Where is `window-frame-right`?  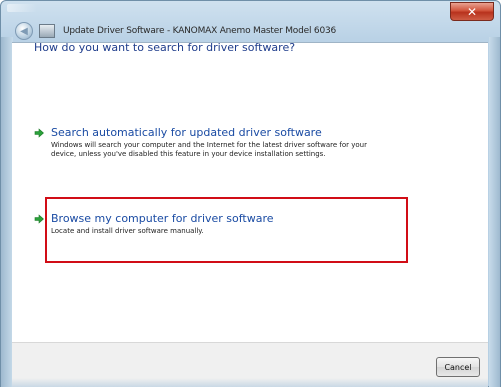 window-frame-right is located at coordinates (494, 212).